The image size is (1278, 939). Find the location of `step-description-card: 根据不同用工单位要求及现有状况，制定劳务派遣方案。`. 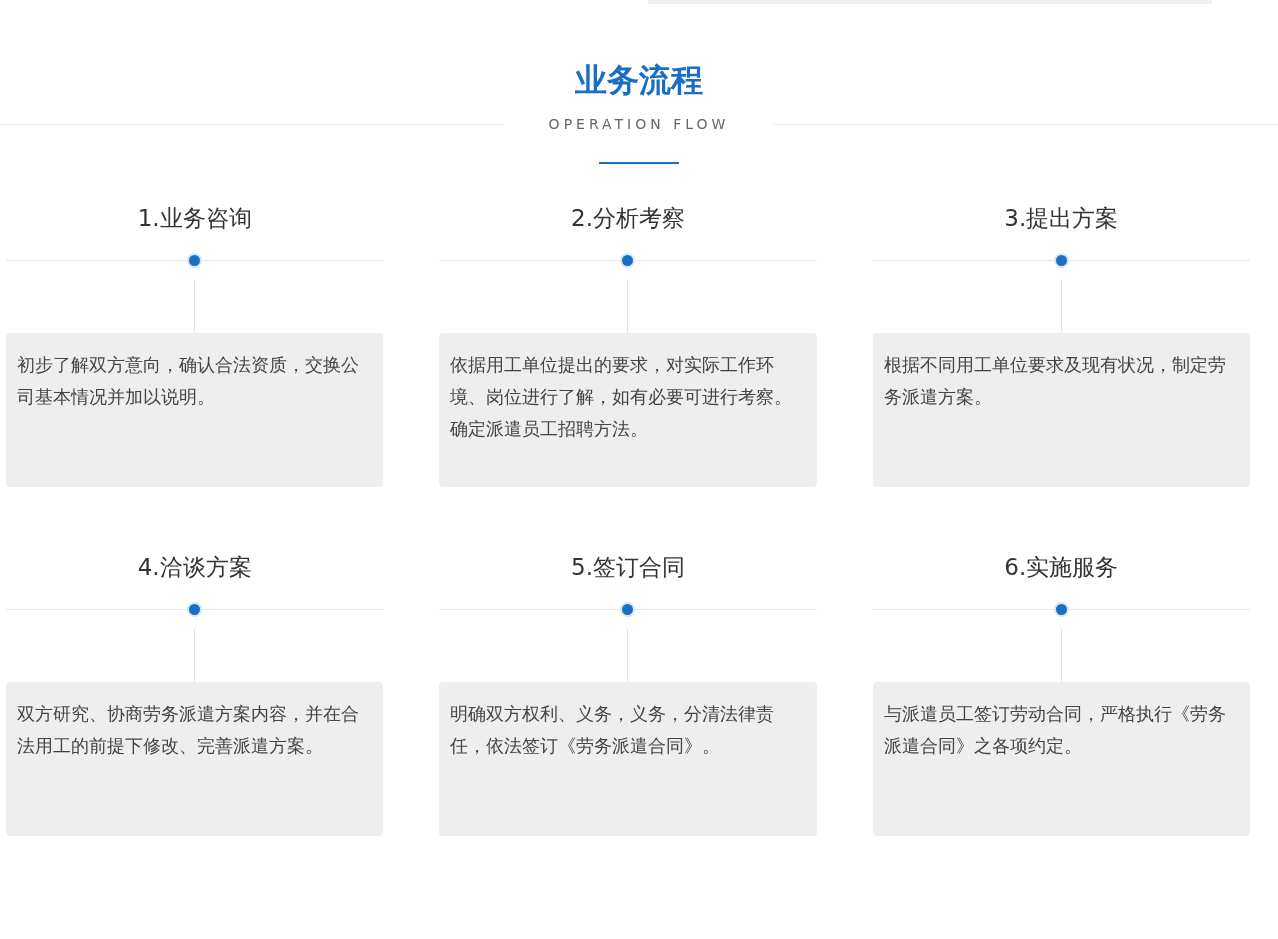

step-description-card: 根据不同用工单位要求及现有状况，制定劳务派遣方案。 is located at coordinates (1061, 410).